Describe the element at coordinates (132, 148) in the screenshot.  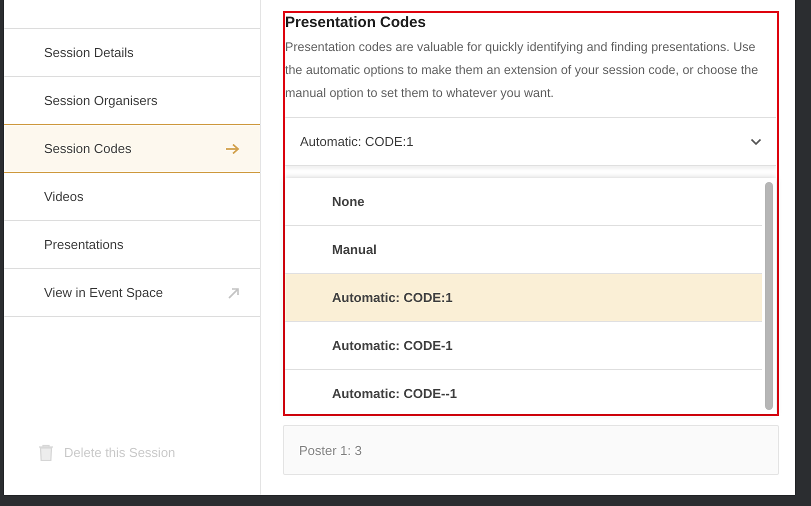
I see `sidebar-item: Session Codes` at that location.